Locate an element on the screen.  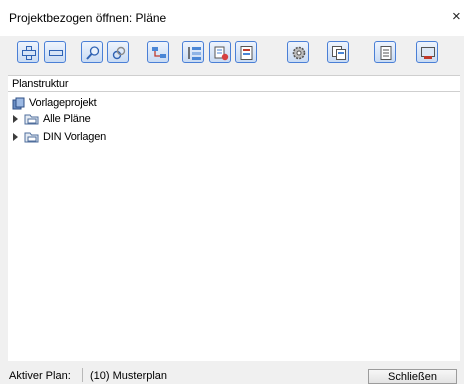
expand-all-button is located at coordinates (28, 52).